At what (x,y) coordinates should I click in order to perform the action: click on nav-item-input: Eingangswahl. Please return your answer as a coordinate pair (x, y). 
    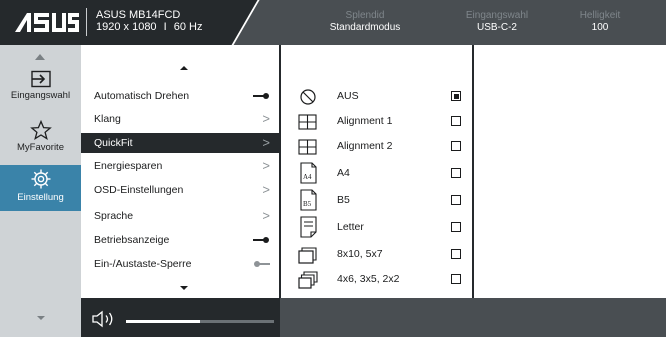
    Looking at the image, I should click on (40, 92).